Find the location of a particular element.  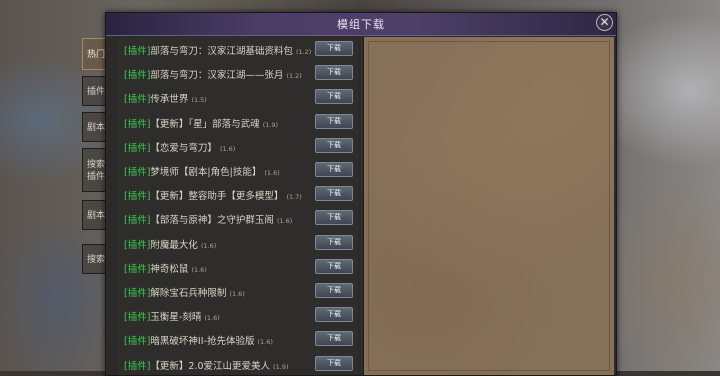

mod-row: [插件]解除宝石兵种限制 (1.6) 下载 is located at coordinates (238, 291).